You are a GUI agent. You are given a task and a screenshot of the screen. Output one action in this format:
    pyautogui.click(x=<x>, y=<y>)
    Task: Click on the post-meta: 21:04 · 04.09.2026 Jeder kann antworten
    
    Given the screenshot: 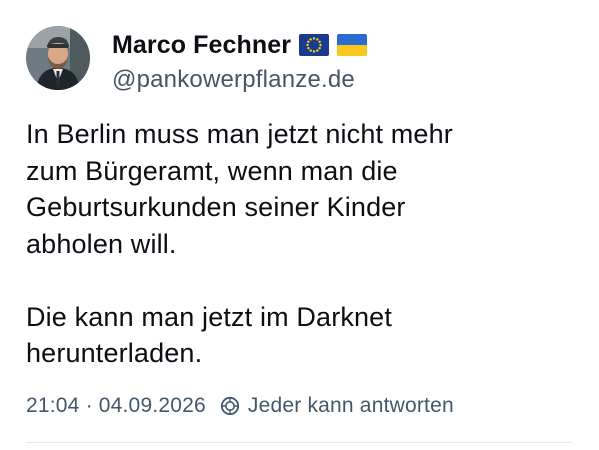 What is the action you would take?
    pyautogui.click(x=240, y=406)
    